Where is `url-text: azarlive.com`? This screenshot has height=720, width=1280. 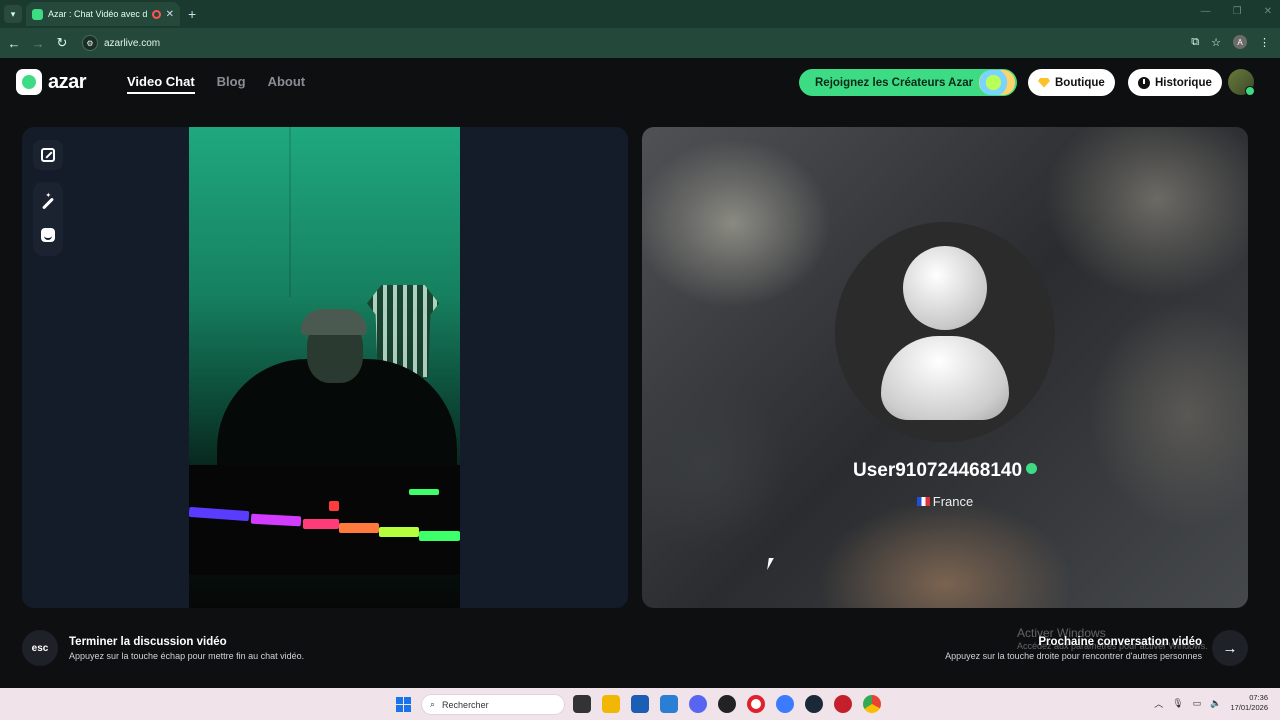 url-text: azarlive.com is located at coordinates (132, 43).